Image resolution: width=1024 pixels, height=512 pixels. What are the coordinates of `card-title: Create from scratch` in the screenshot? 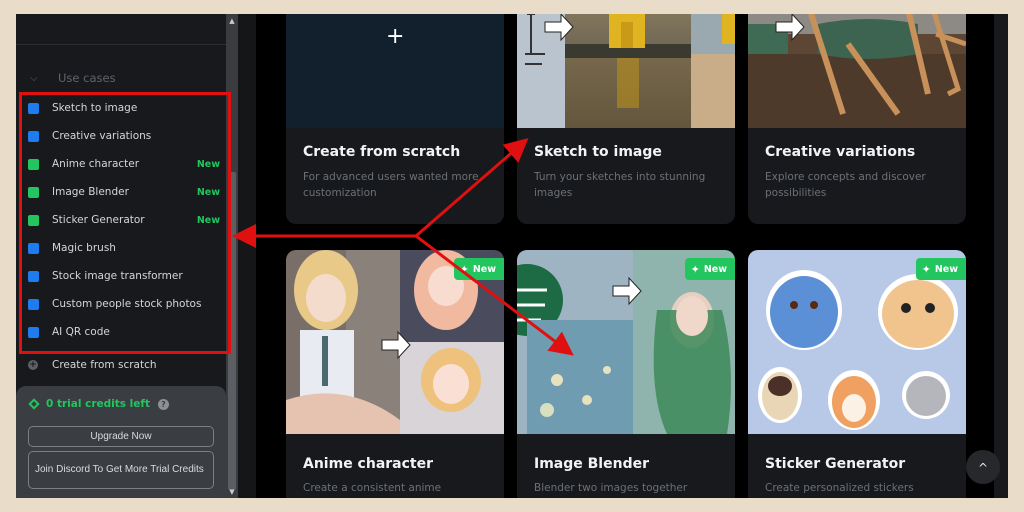 It's located at (382, 152).